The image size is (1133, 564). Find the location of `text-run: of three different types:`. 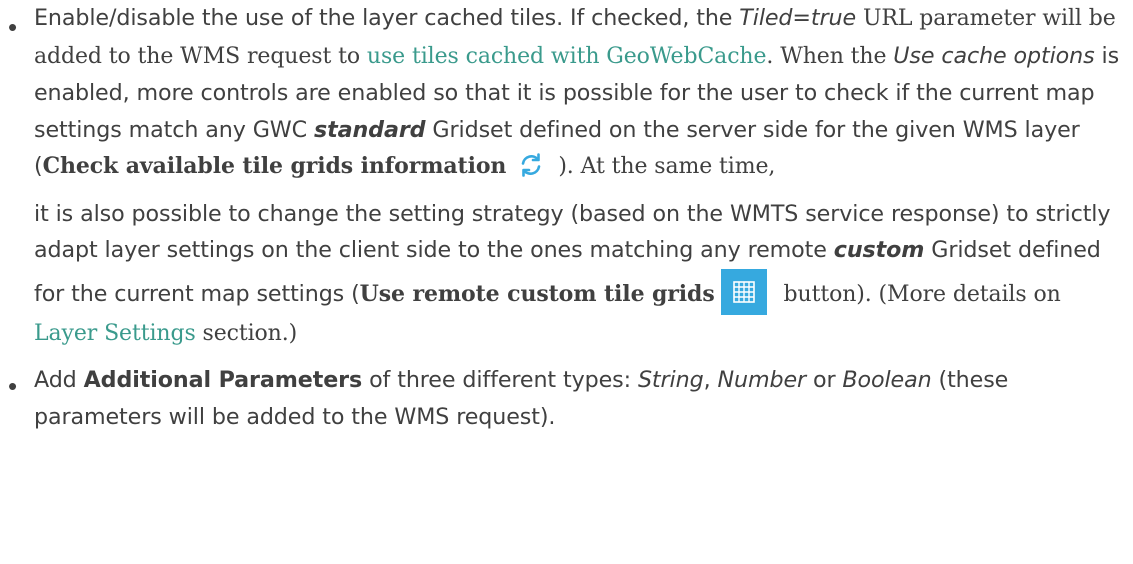

text-run: of three different types: is located at coordinates (500, 380).